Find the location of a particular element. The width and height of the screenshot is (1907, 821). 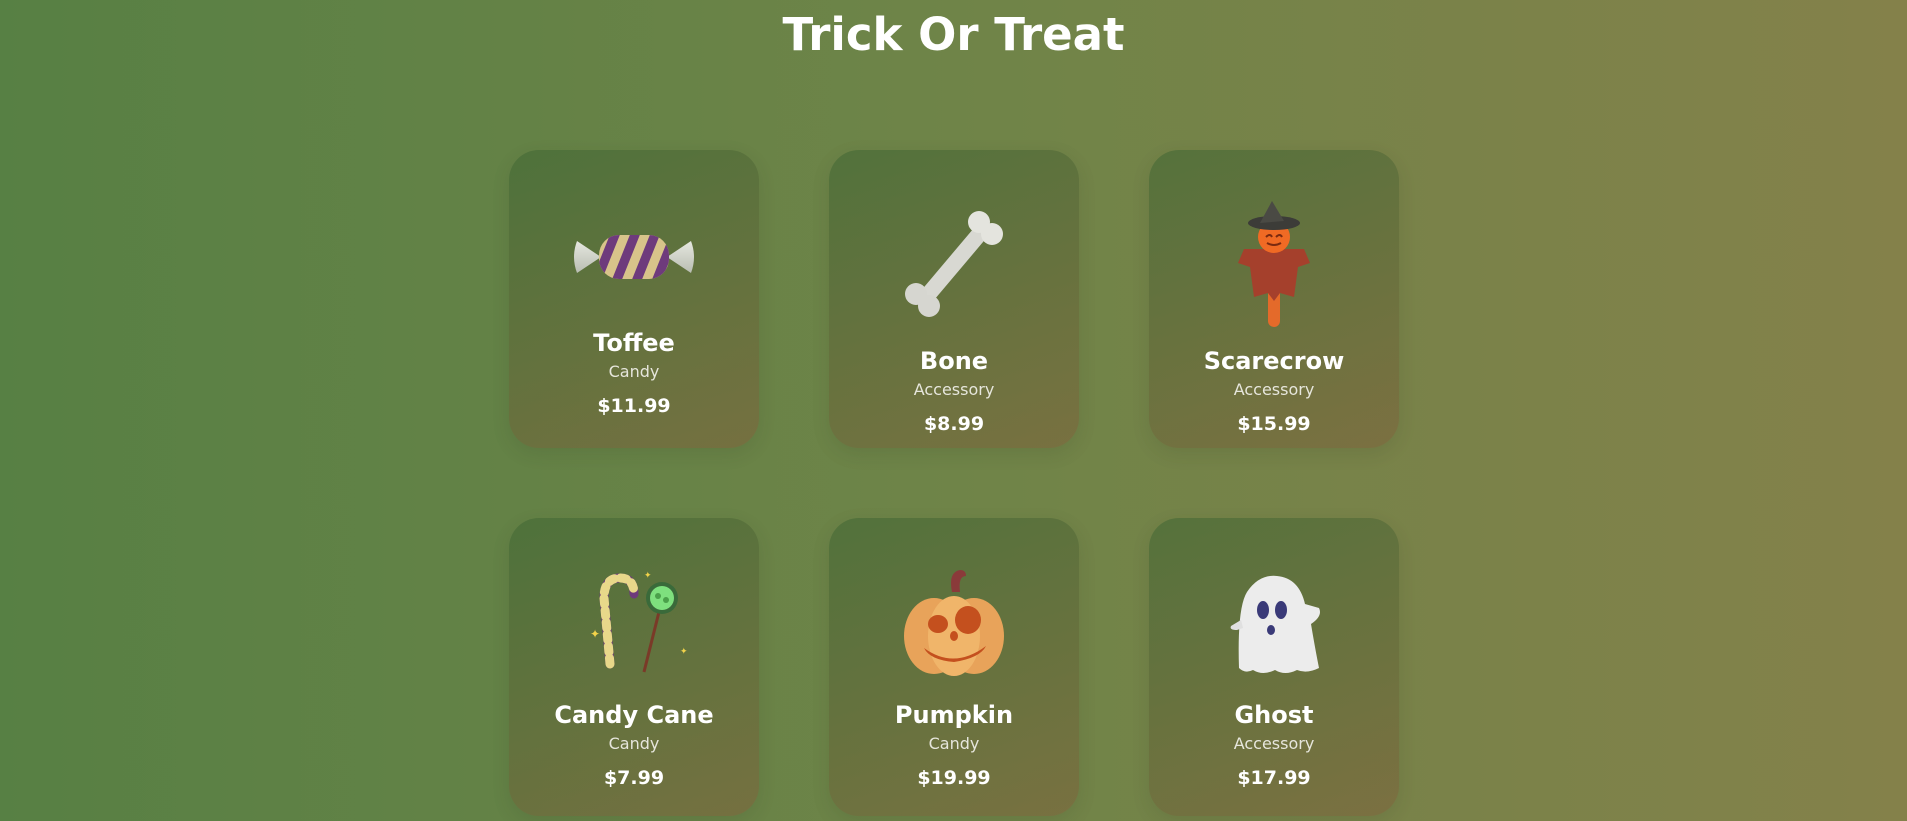

product-name: Pumpkin is located at coordinates (954, 715).